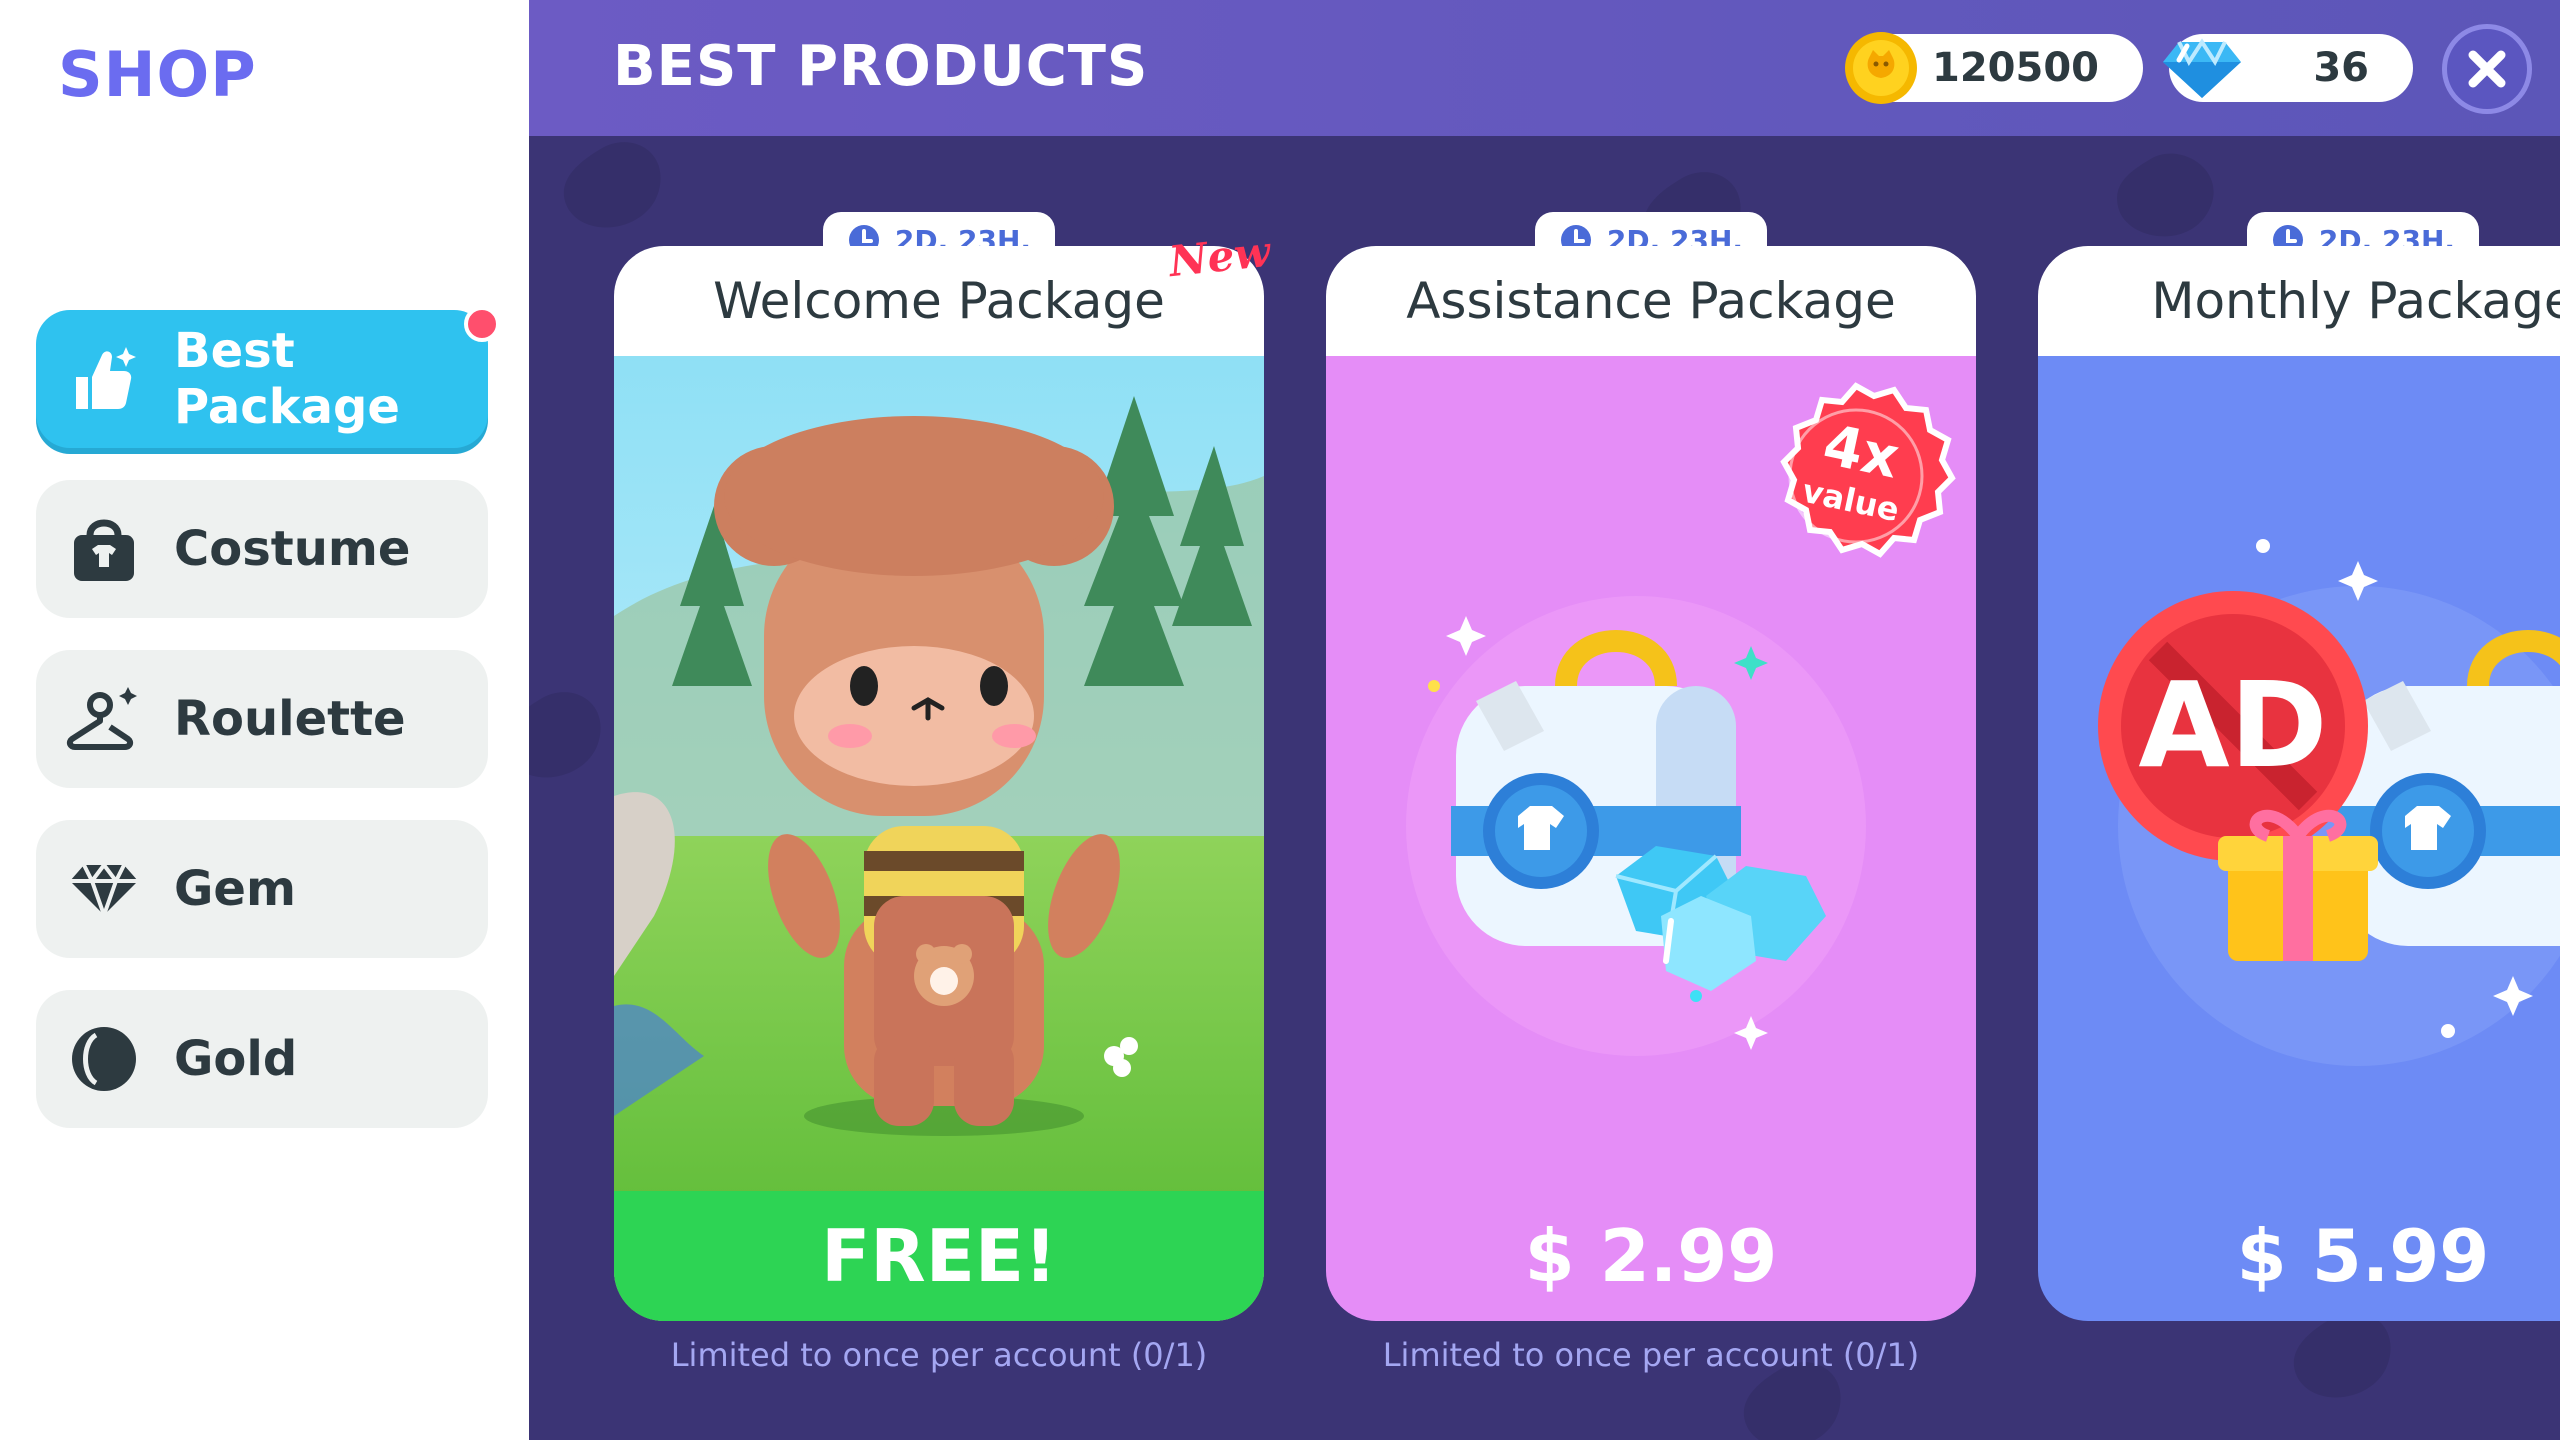 Image resolution: width=2560 pixels, height=1440 pixels. I want to click on card-title: Assistance Package, so click(1651, 301).